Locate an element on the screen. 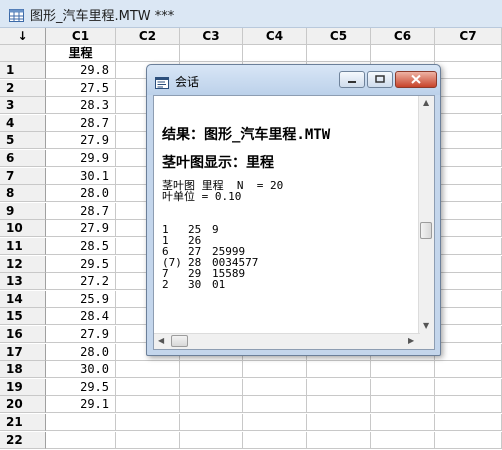 This screenshot has height=450, width=502. row-number: 21 is located at coordinates (23, 422).